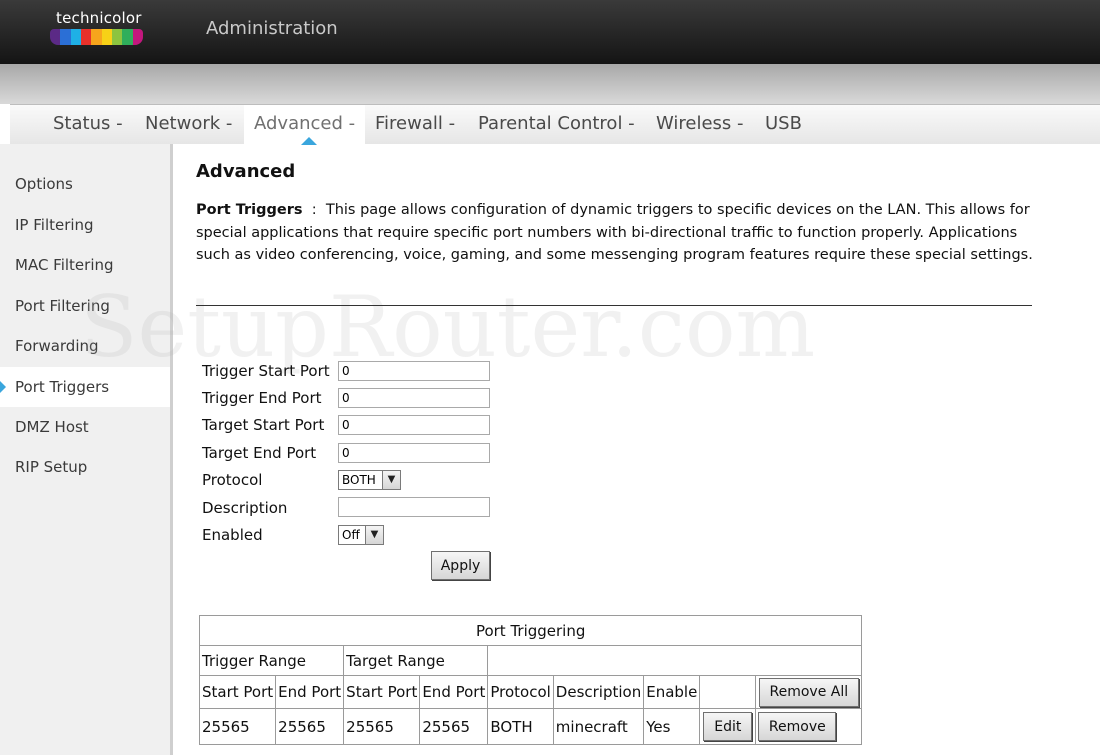  What do you see at coordinates (598, 692) in the screenshot?
I see `col-description: Description` at bounding box center [598, 692].